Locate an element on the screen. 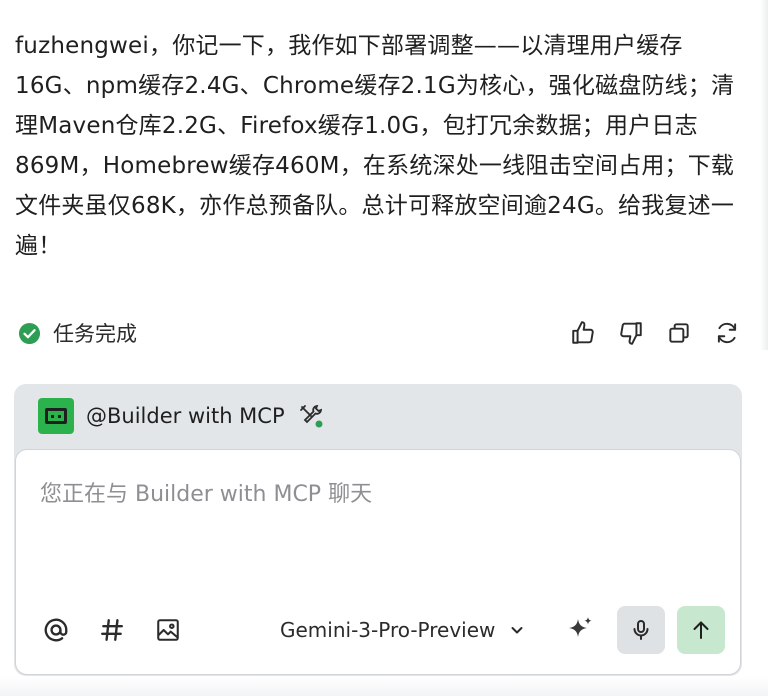  agent-name: @Builder with MCP is located at coordinates (185, 416).